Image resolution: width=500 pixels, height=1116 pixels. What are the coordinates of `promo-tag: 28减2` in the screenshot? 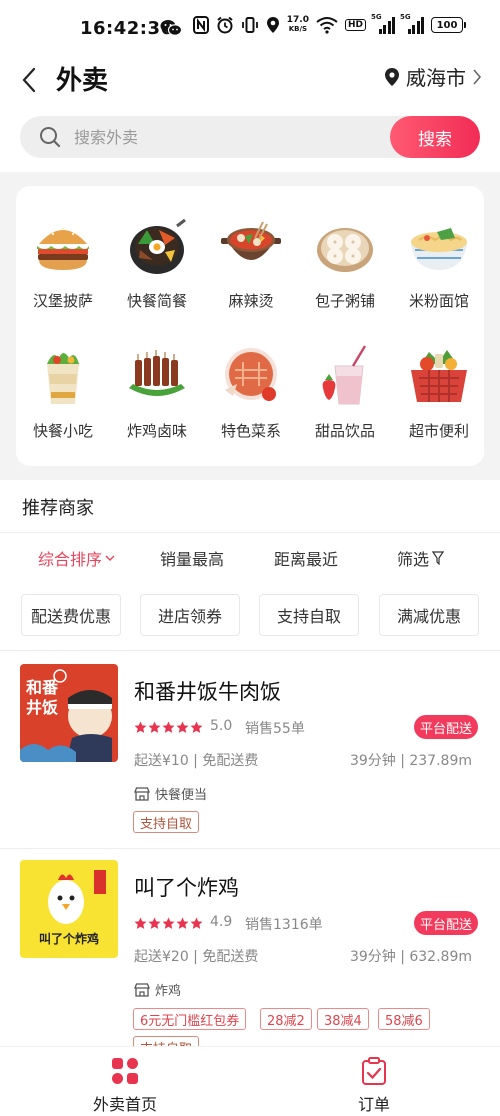 It's located at (286, 1019).